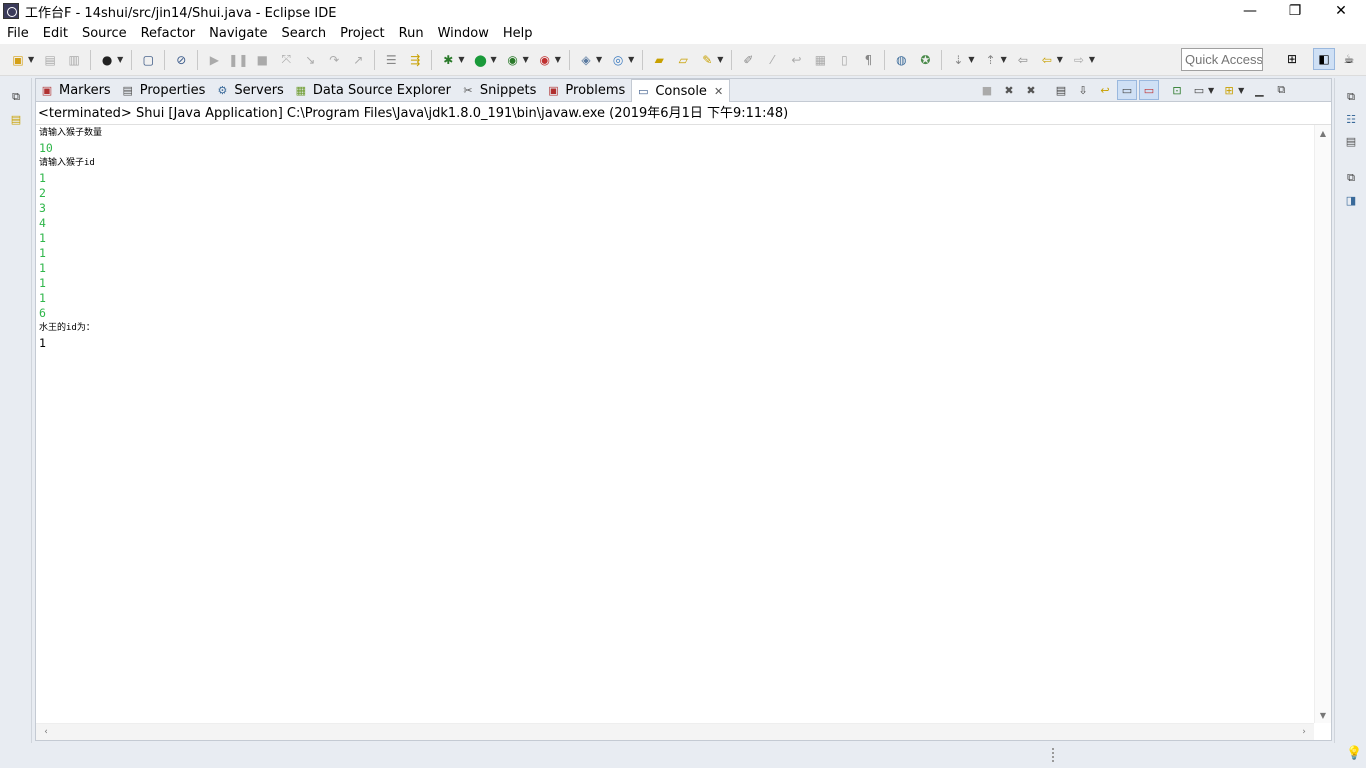 This screenshot has width=1366, height=768. What do you see at coordinates (868, 60) in the screenshot?
I see `pilcrow-icon: ¶` at bounding box center [868, 60].